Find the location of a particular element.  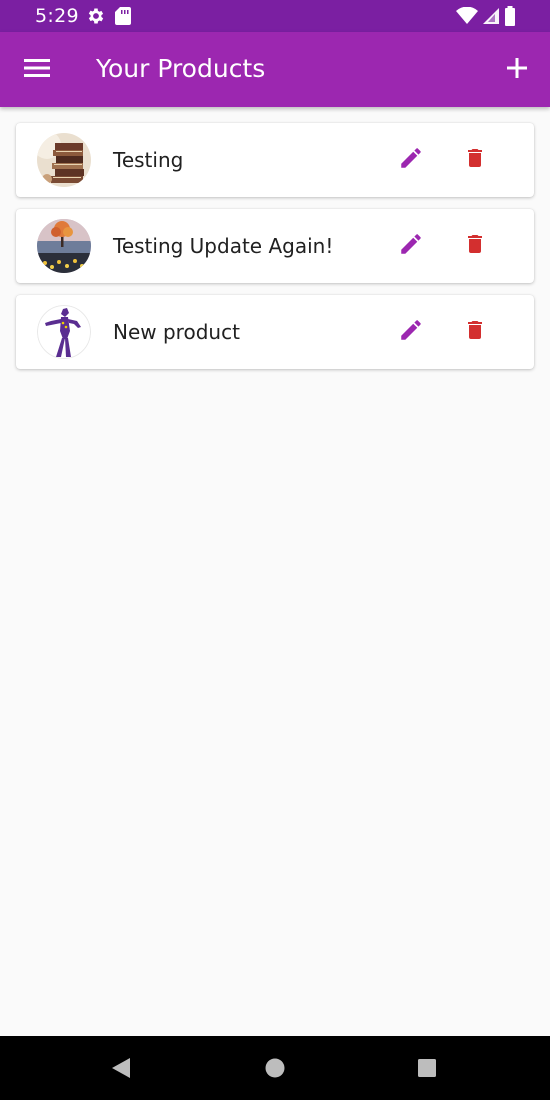

signal-icon is located at coordinates (491, 18).